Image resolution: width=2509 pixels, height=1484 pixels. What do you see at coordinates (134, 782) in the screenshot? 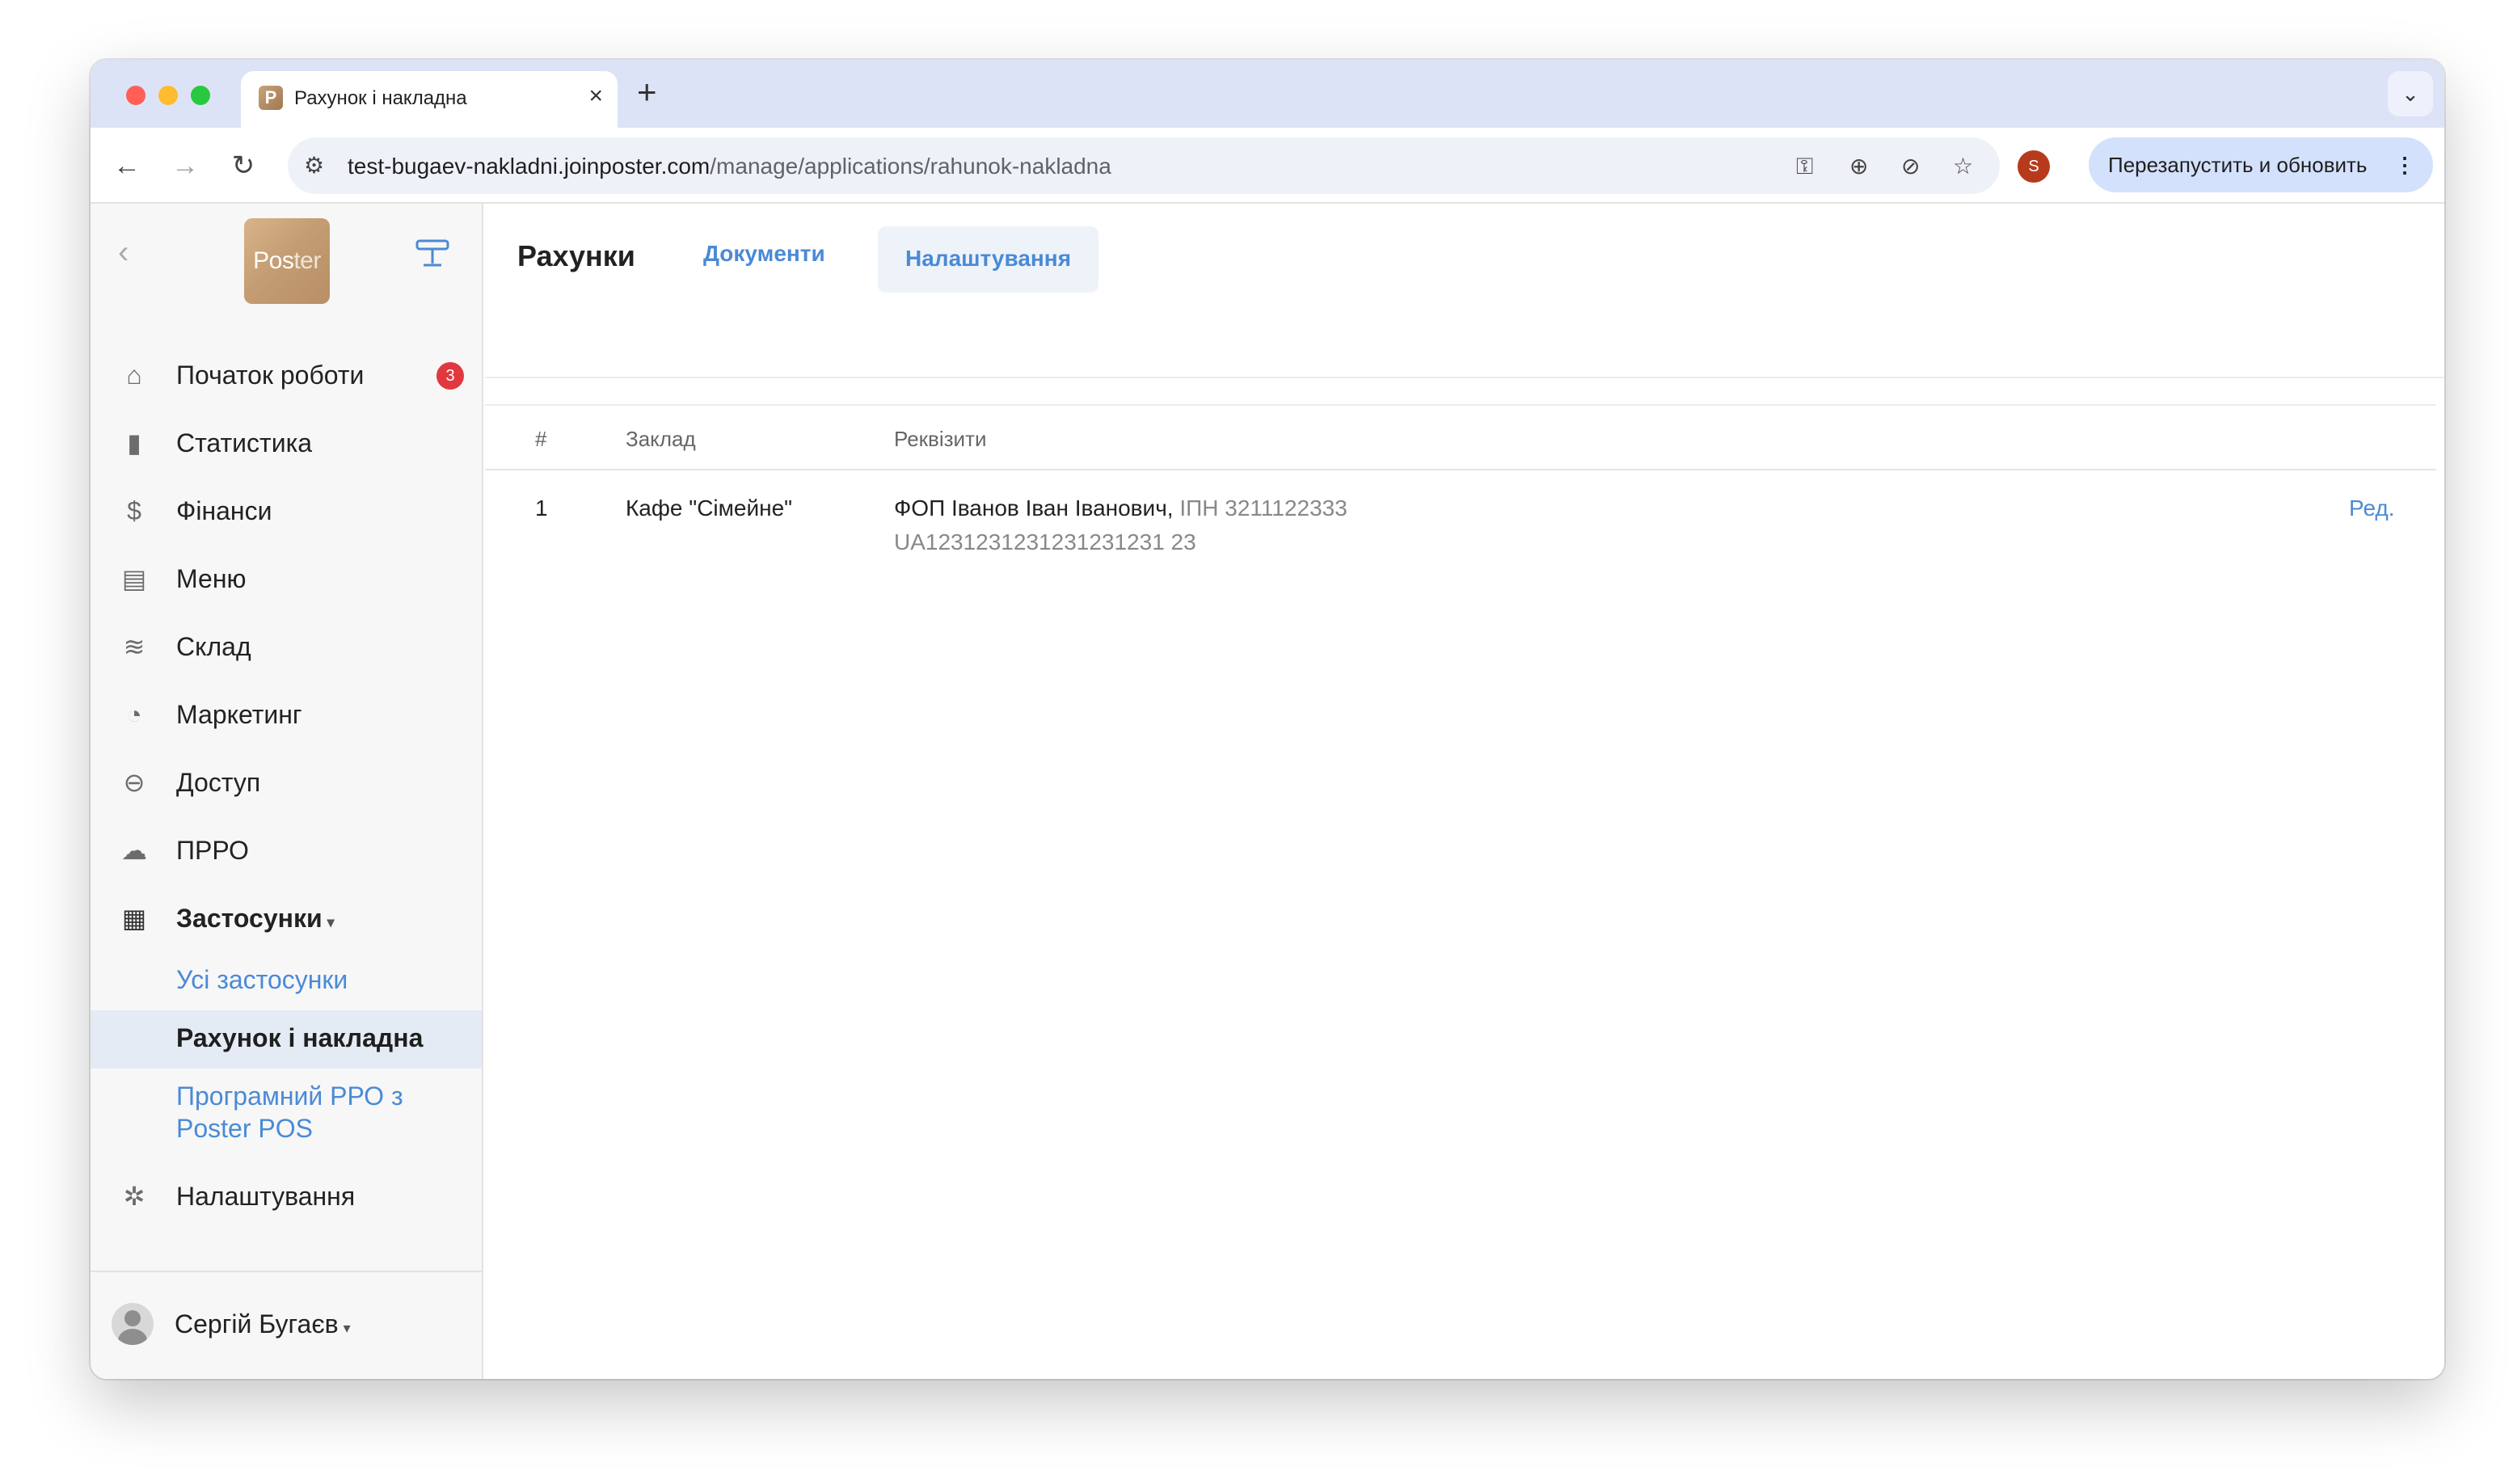
I see `lock-icon: ⊖` at bounding box center [134, 782].